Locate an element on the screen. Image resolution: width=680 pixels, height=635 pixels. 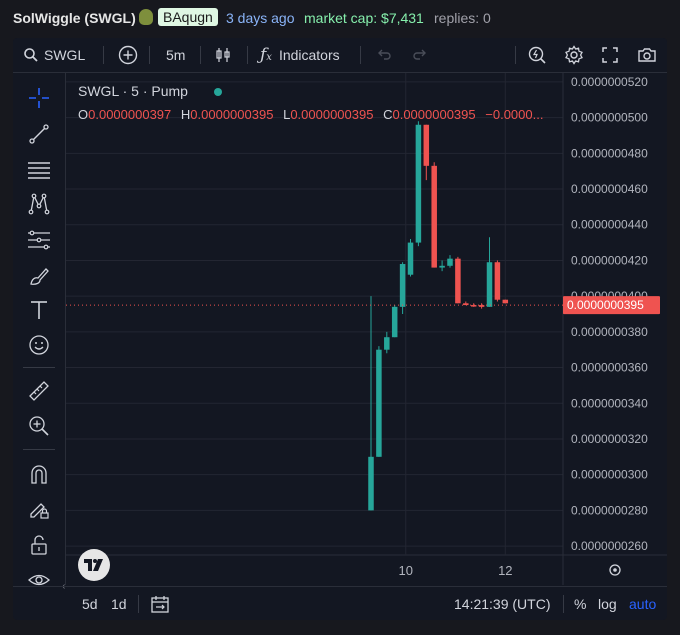
horizontal-lines-icon is located at coordinates (39, 170).